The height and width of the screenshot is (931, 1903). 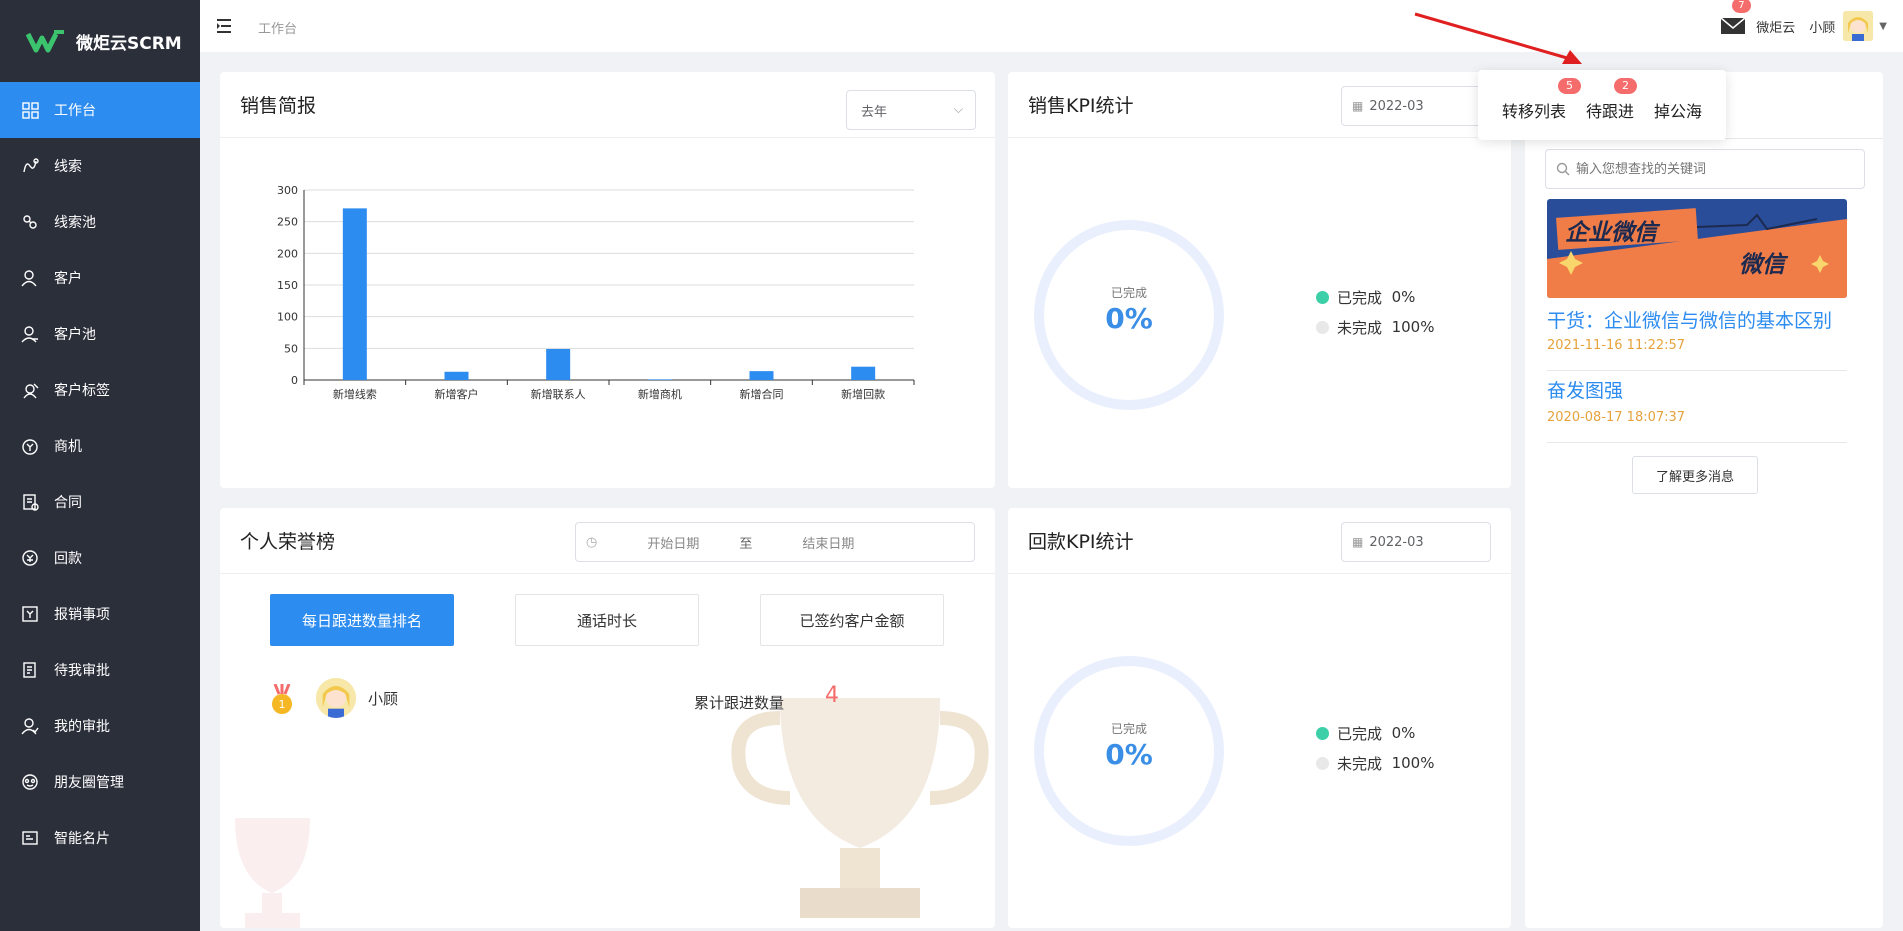 I want to click on sidebar-item: 商机, so click(x=100, y=446).